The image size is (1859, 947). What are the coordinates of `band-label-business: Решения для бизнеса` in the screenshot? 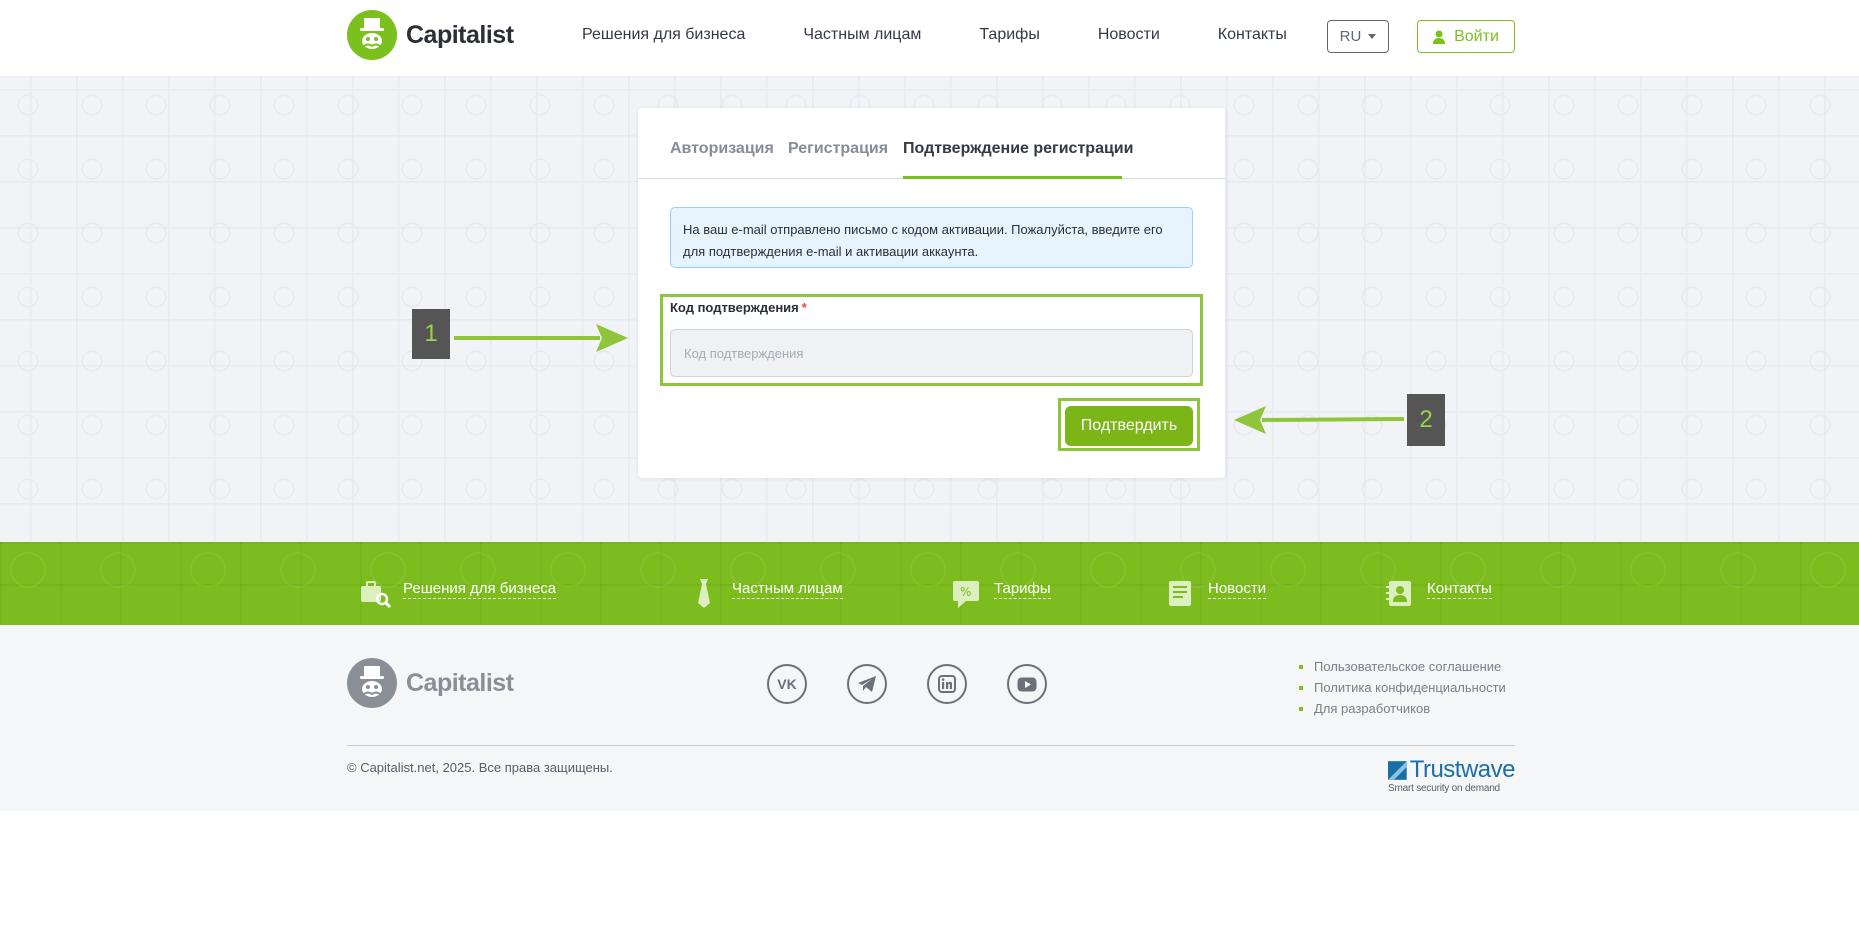 It's located at (480, 589).